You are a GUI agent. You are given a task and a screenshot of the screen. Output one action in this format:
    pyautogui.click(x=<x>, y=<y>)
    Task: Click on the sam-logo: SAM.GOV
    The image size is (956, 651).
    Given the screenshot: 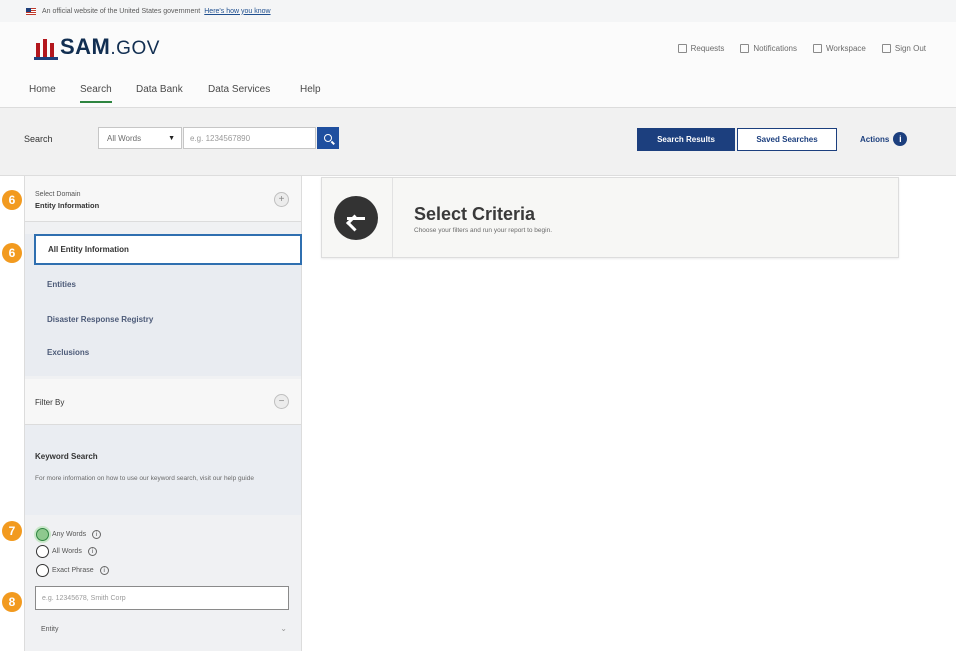 What is the action you would take?
    pyautogui.click(x=97, y=48)
    